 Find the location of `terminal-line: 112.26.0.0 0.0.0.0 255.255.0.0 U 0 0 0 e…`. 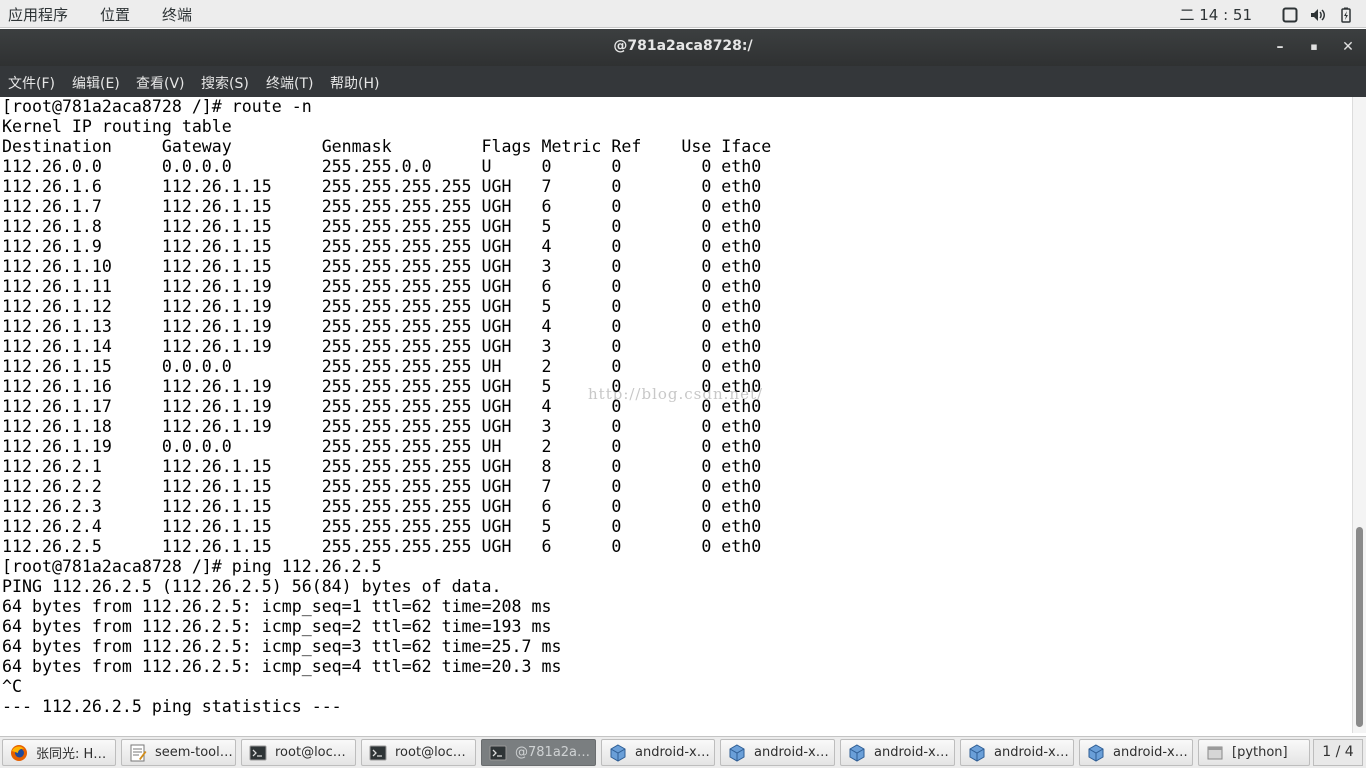

terminal-line: 112.26.0.0 0.0.0.0 255.255.0.0 U 0 0 0 e… is located at coordinates (382, 166).